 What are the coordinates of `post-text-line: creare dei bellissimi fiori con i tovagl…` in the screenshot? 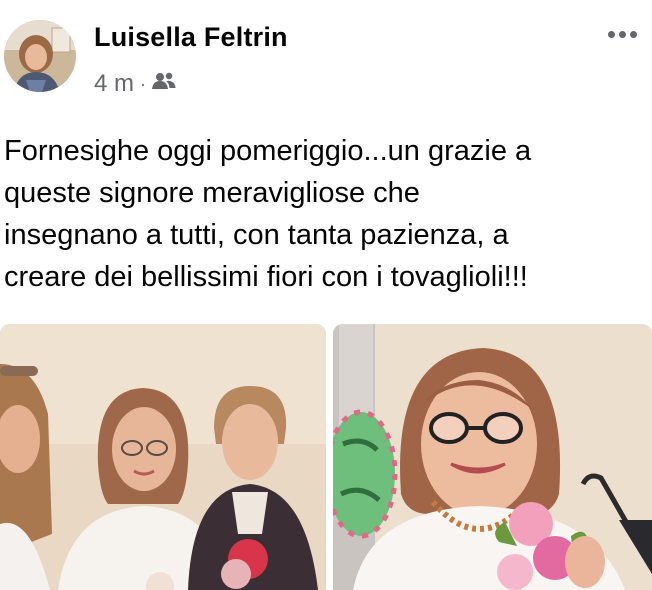 It's located at (266, 277).